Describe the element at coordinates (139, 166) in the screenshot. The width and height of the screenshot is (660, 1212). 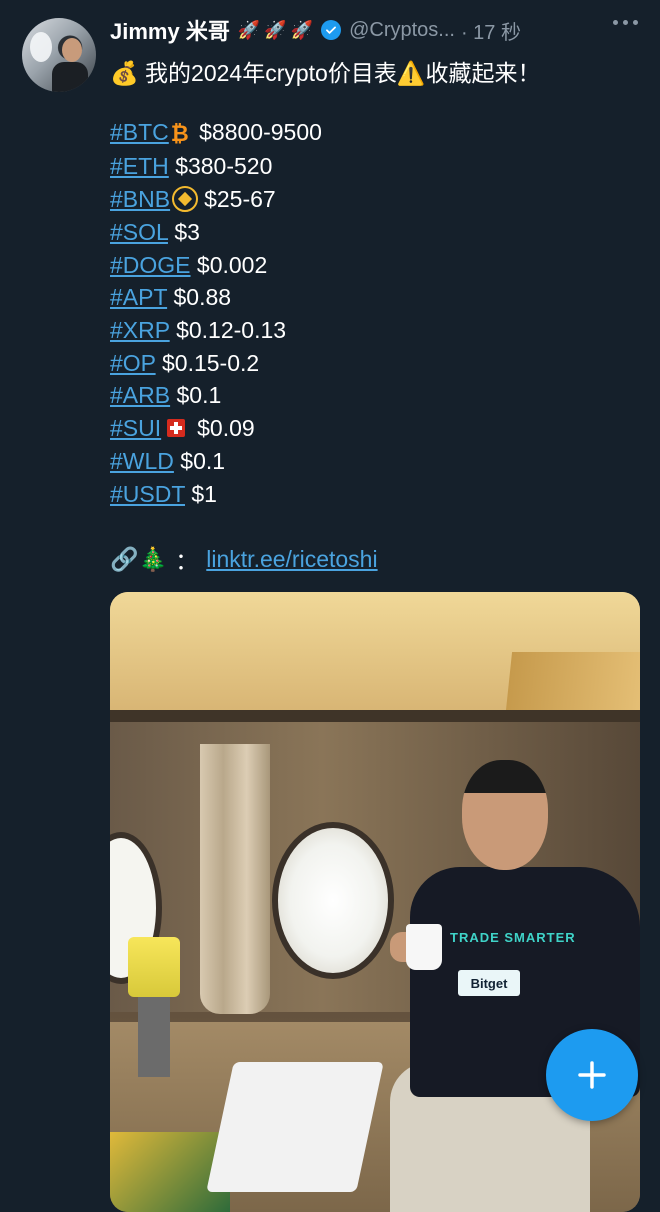
I see `hashtag-link: #ETH` at that location.